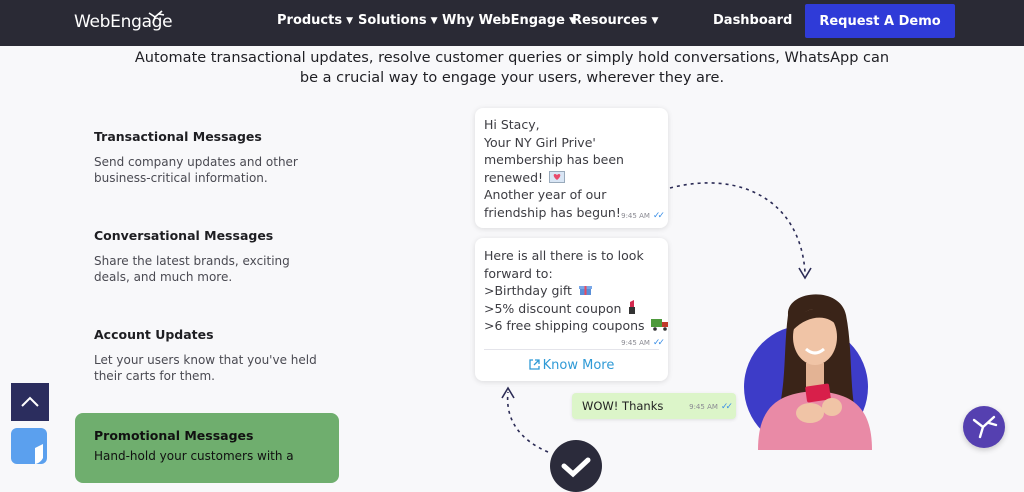  I want to click on chat-widget-button, so click(984, 427).